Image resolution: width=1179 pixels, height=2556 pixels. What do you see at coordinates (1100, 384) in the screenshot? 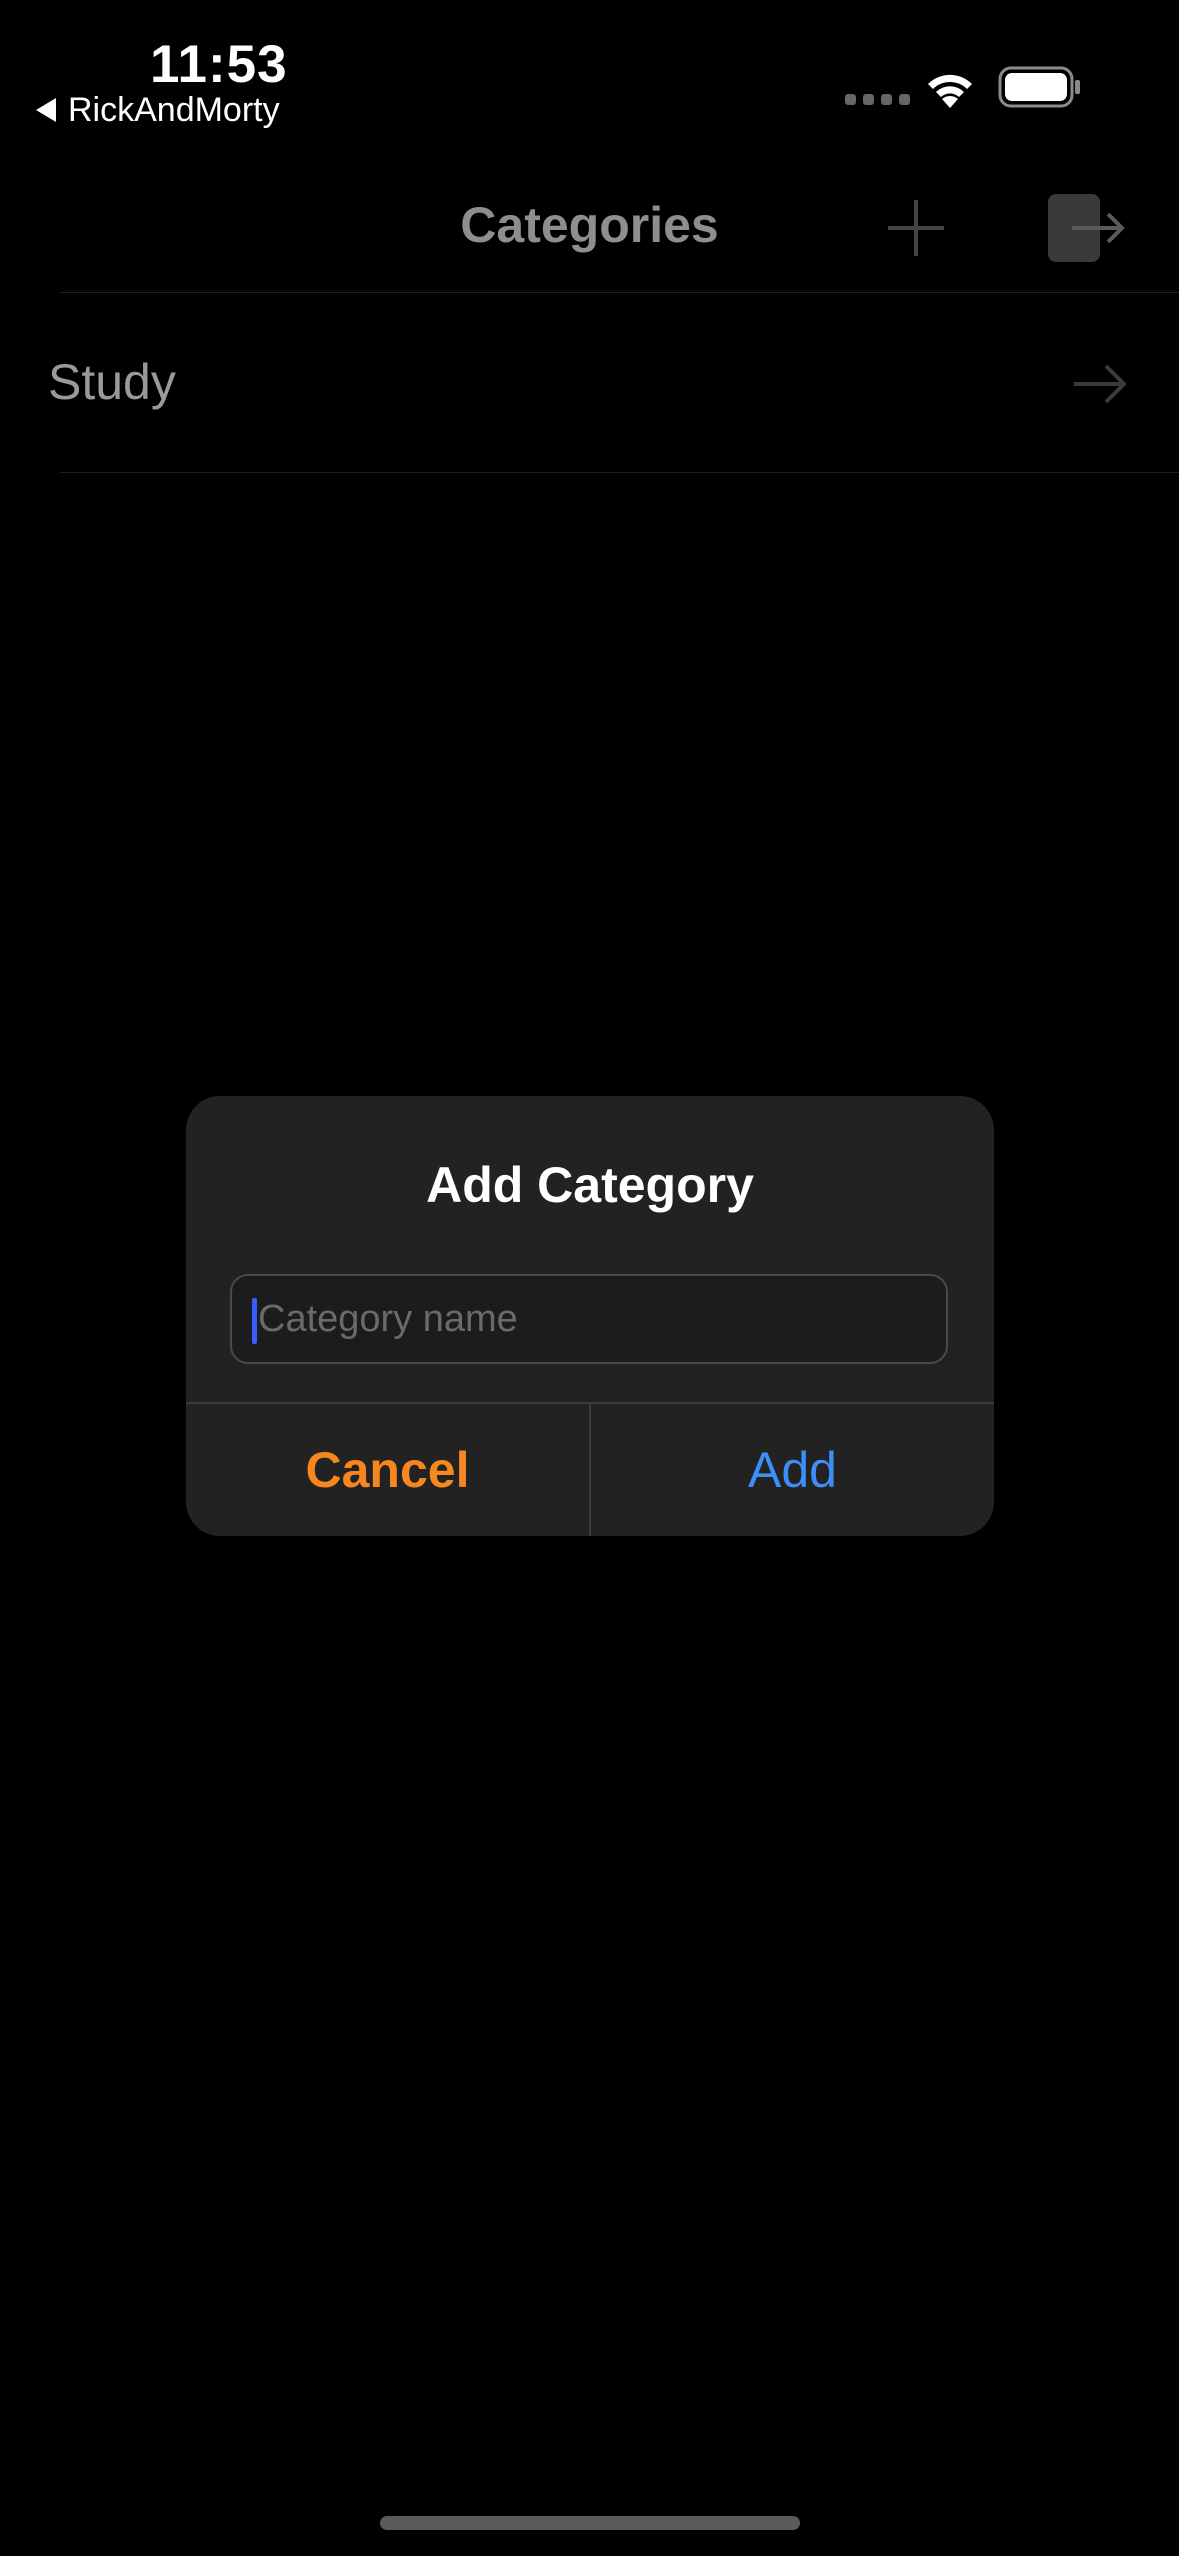
I see `arrow-right-icon` at bounding box center [1100, 384].